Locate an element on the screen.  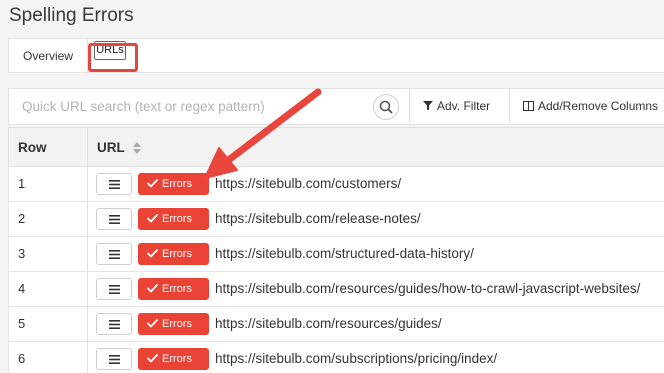
table-row: 1 Errors https://sitebulb.com/customers/ is located at coordinates (336, 184).